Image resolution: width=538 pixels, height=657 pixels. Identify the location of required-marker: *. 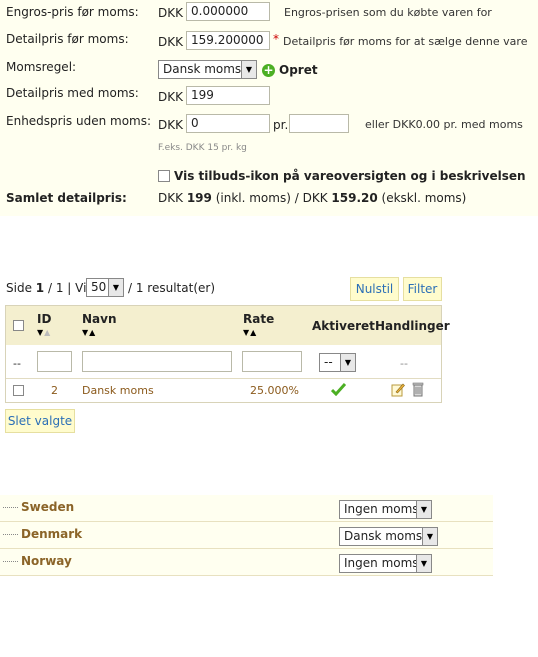
(276, 39).